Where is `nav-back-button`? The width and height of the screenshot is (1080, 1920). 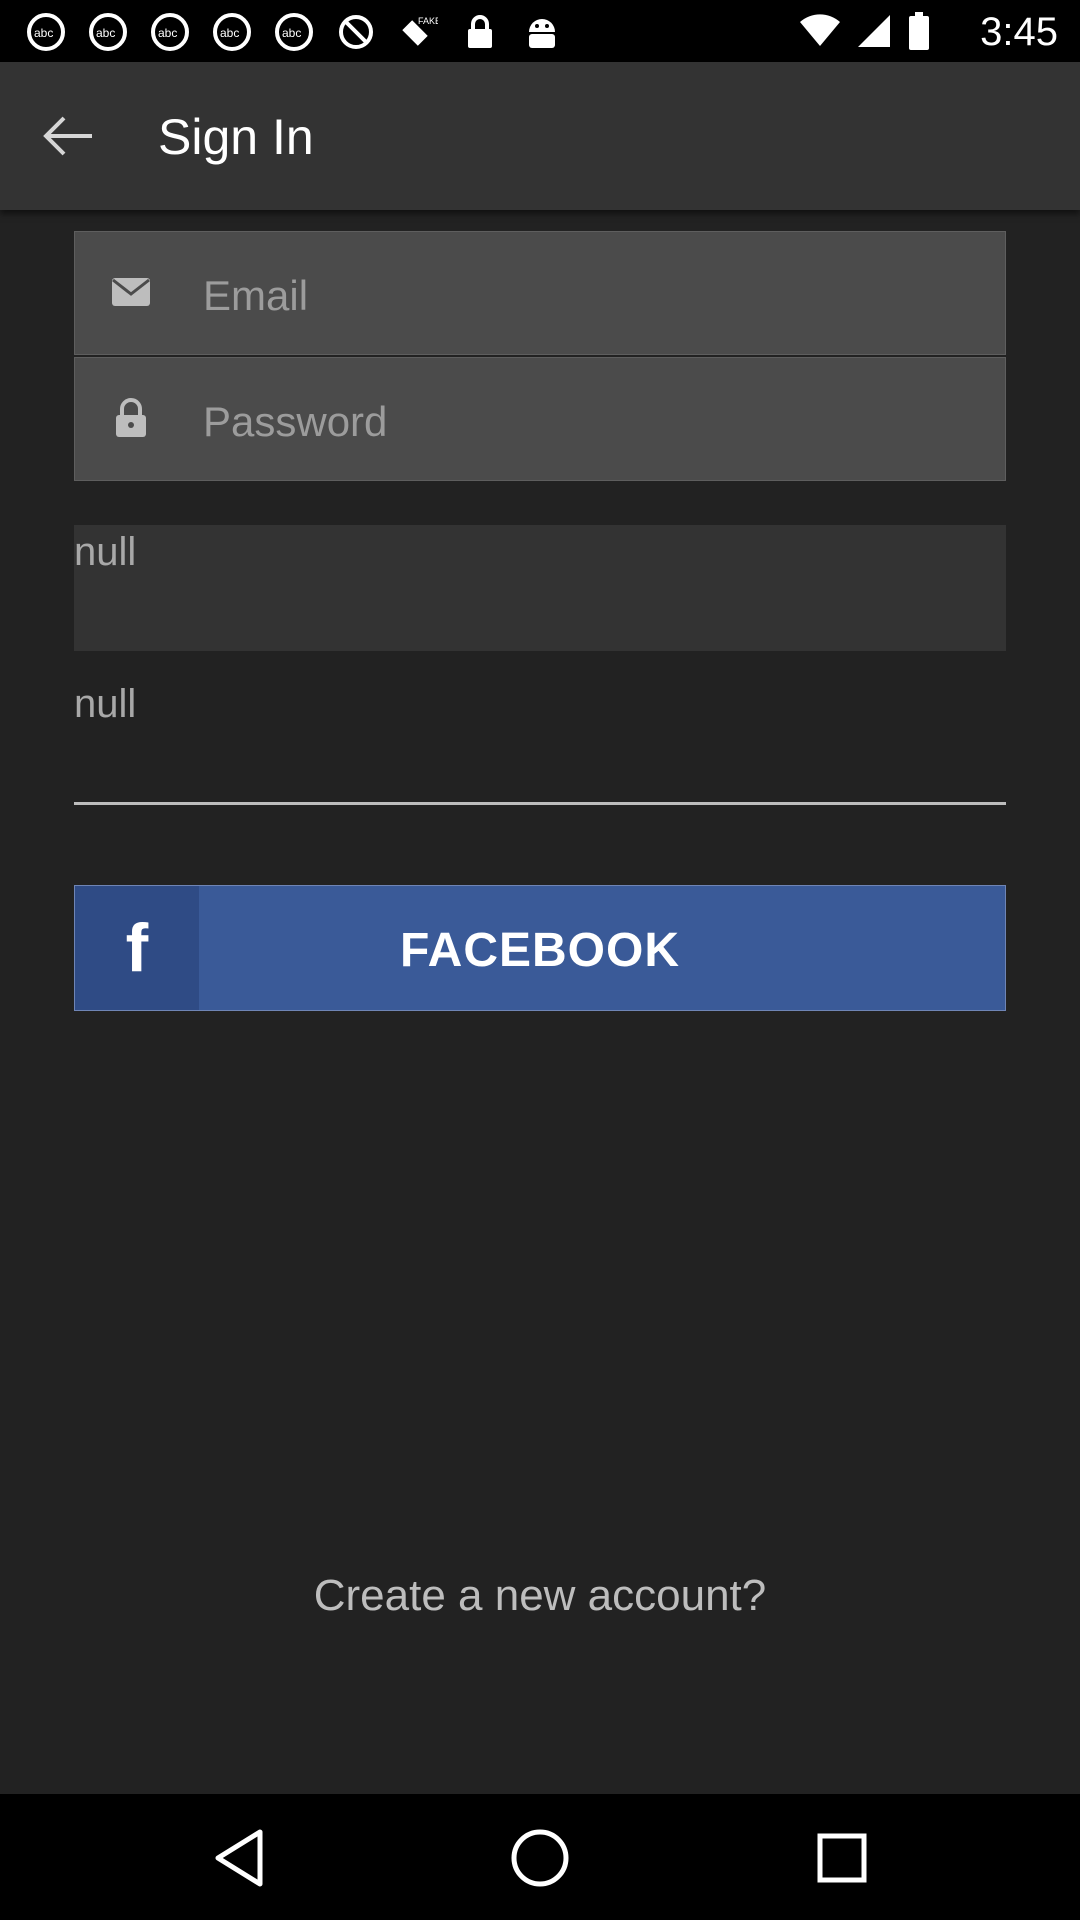 nav-back-button is located at coordinates (240, 1858).